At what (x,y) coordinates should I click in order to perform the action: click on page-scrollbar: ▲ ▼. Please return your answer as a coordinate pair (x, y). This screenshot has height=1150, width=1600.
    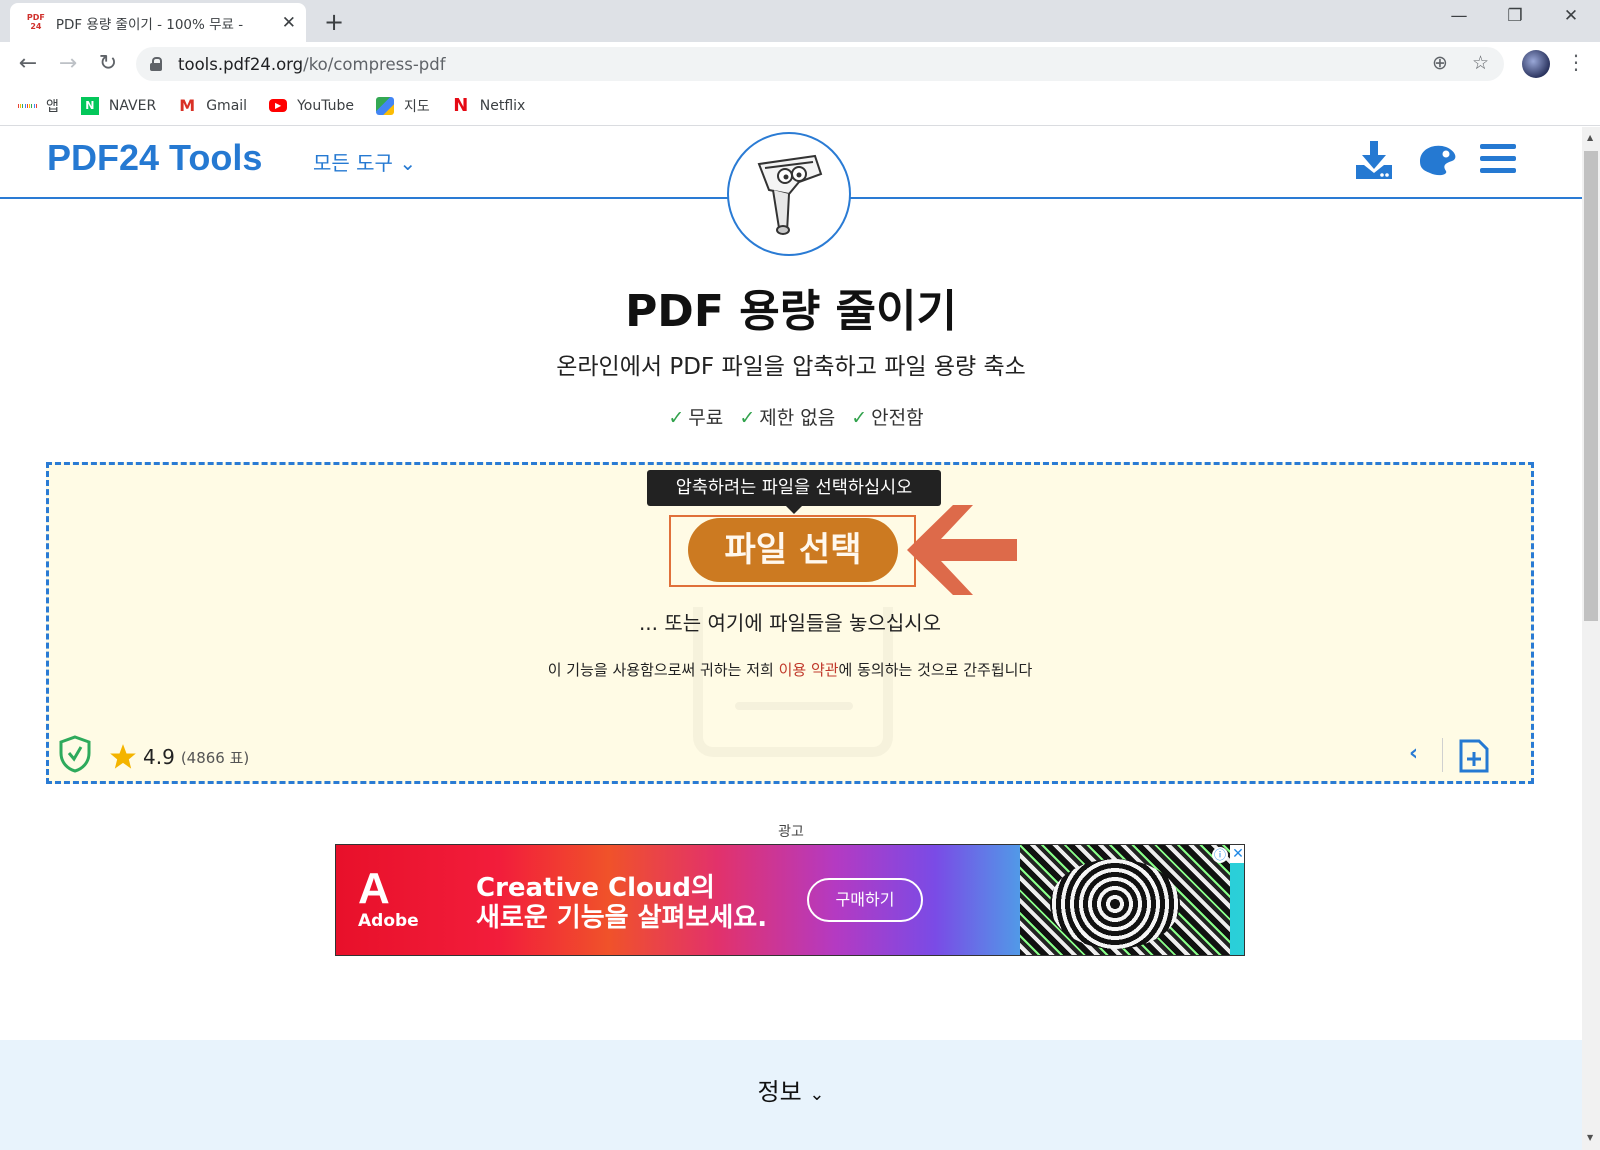
    Looking at the image, I should click on (1591, 638).